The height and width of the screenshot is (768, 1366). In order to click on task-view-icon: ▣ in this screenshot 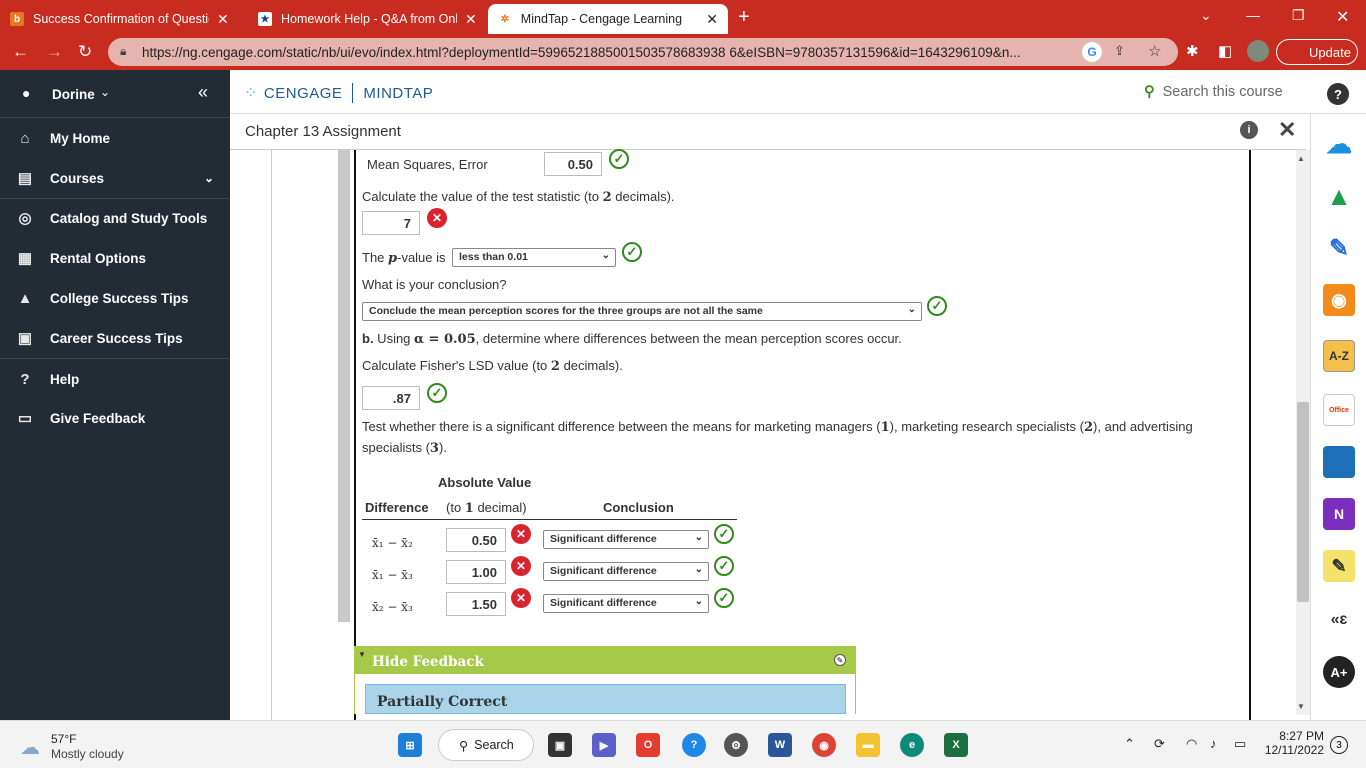, I will do `click(560, 745)`.